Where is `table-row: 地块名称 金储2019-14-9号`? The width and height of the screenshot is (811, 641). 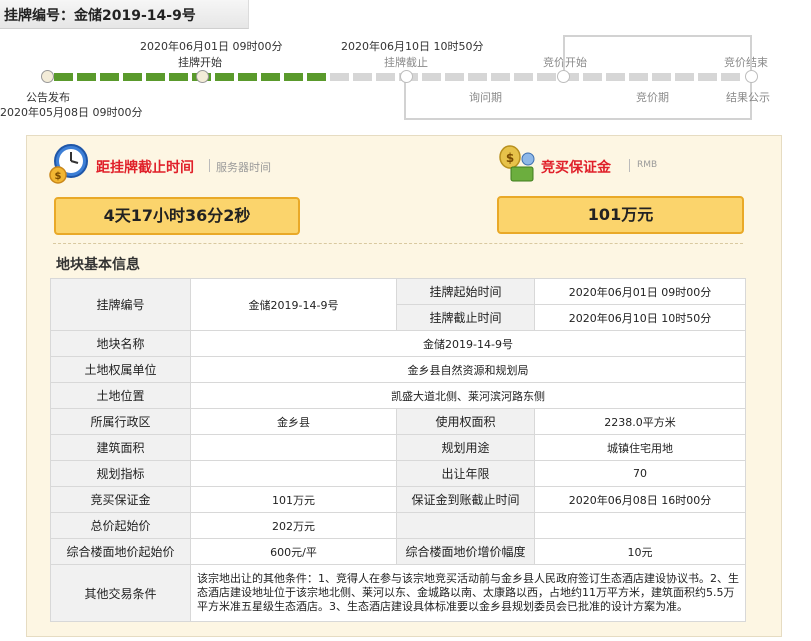 table-row: 地块名称 金储2019-14-9号 is located at coordinates (398, 343).